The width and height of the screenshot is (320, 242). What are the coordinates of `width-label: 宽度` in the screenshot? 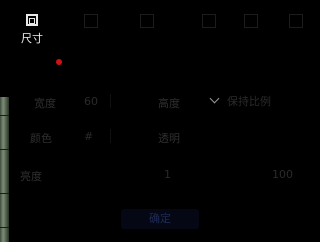 It's located at (45, 103).